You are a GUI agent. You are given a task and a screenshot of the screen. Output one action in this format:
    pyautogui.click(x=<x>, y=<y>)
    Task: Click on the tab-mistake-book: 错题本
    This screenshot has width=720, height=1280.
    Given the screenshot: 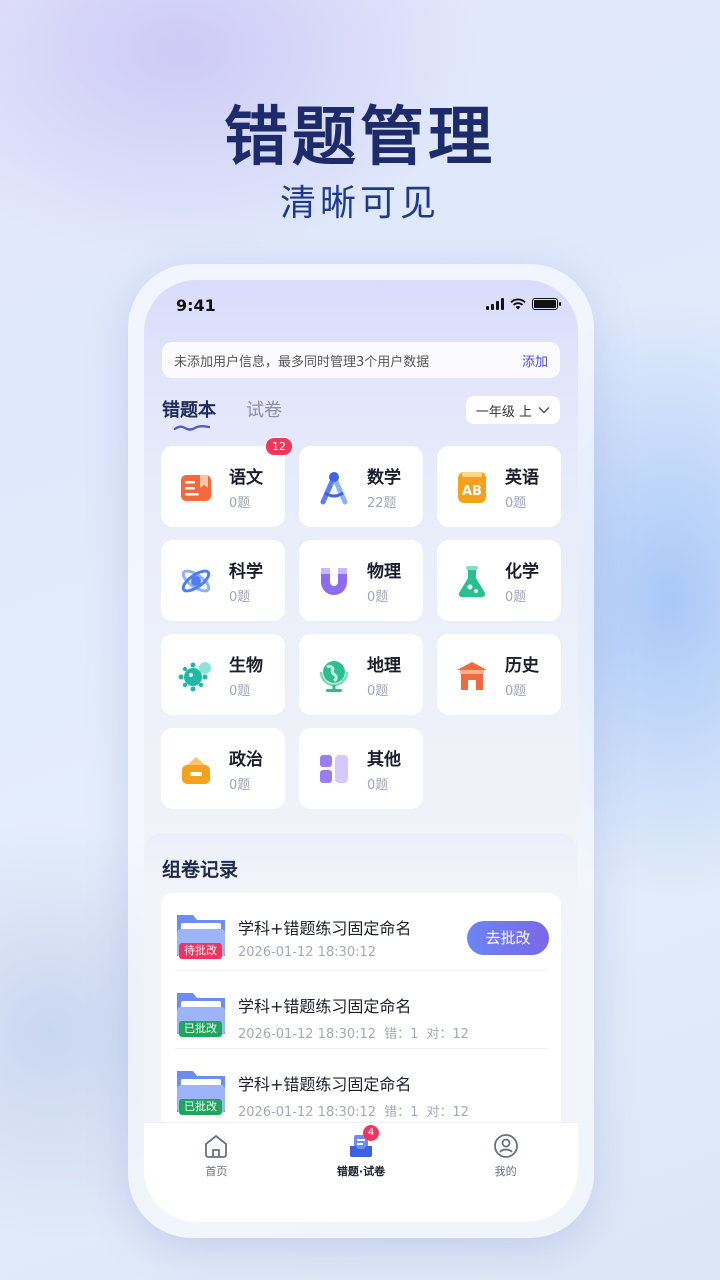 What is the action you would take?
    pyautogui.click(x=189, y=413)
    